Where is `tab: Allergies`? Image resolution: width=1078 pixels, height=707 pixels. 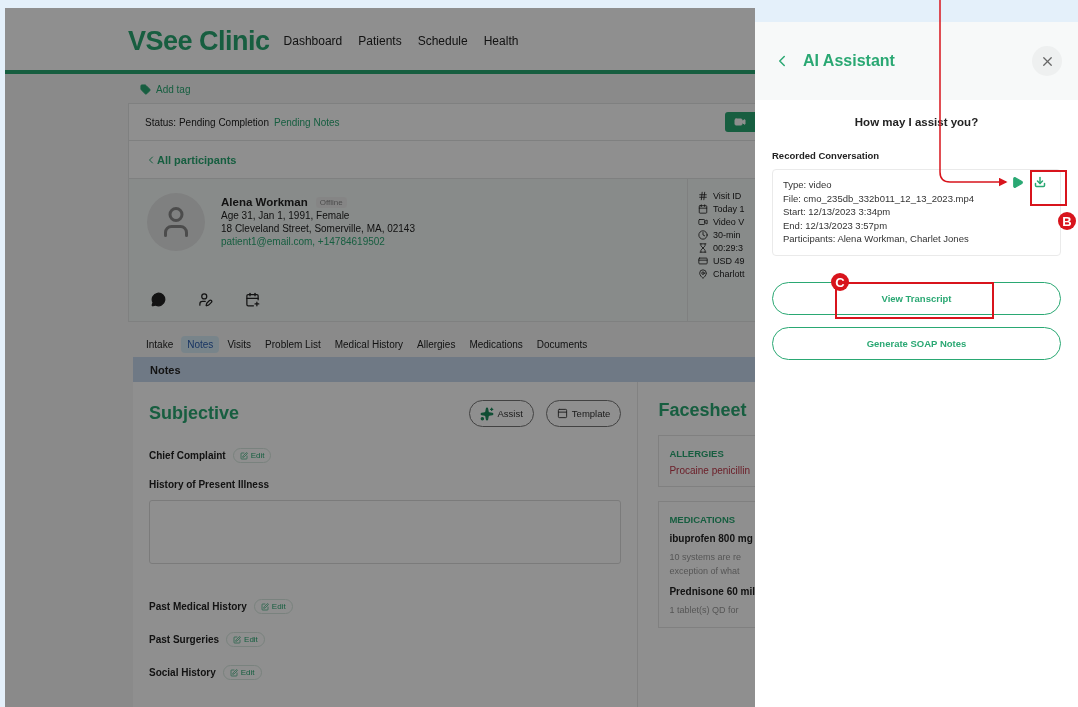
tab: Allergies is located at coordinates (436, 344).